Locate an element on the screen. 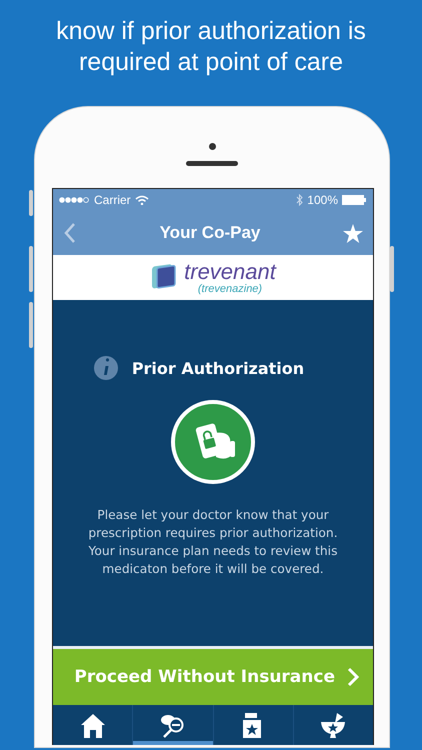 The width and height of the screenshot is (422, 750). notice-title: Prior Authorization is located at coordinates (218, 368).